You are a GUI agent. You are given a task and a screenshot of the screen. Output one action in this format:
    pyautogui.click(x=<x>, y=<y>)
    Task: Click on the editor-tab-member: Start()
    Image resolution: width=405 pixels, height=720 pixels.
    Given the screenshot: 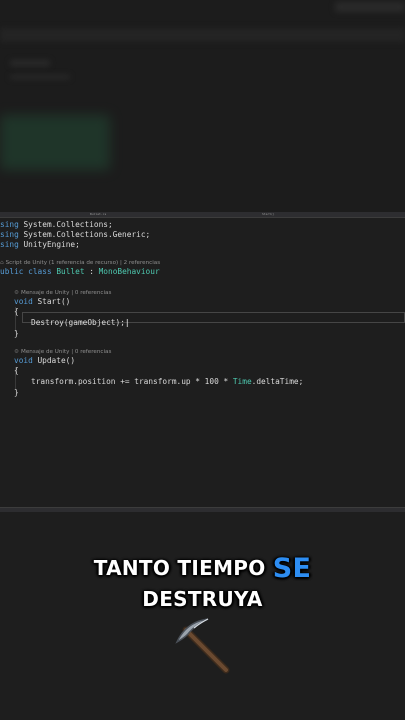 What is the action you would take?
    pyautogui.click(x=268, y=214)
    